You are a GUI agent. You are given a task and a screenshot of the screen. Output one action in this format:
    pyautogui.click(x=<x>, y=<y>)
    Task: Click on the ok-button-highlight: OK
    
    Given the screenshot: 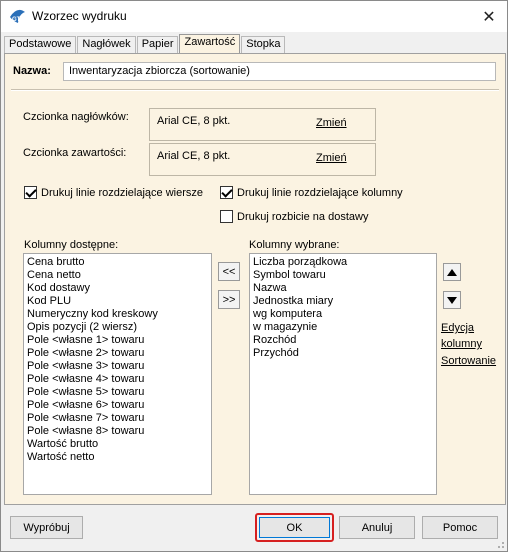 What is the action you would take?
    pyautogui.click(x=294, y=527)
    